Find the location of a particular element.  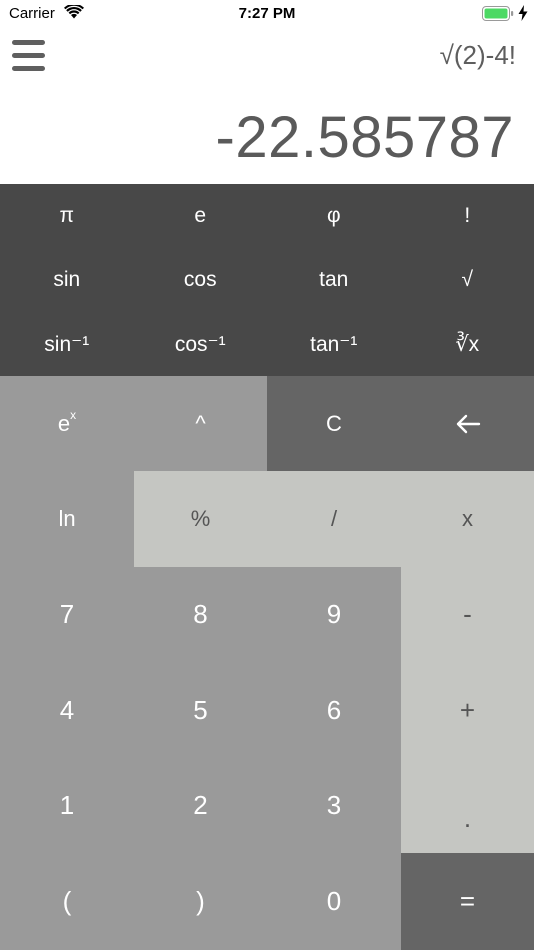

sin-key: sin is located at coordinates (67, 280).